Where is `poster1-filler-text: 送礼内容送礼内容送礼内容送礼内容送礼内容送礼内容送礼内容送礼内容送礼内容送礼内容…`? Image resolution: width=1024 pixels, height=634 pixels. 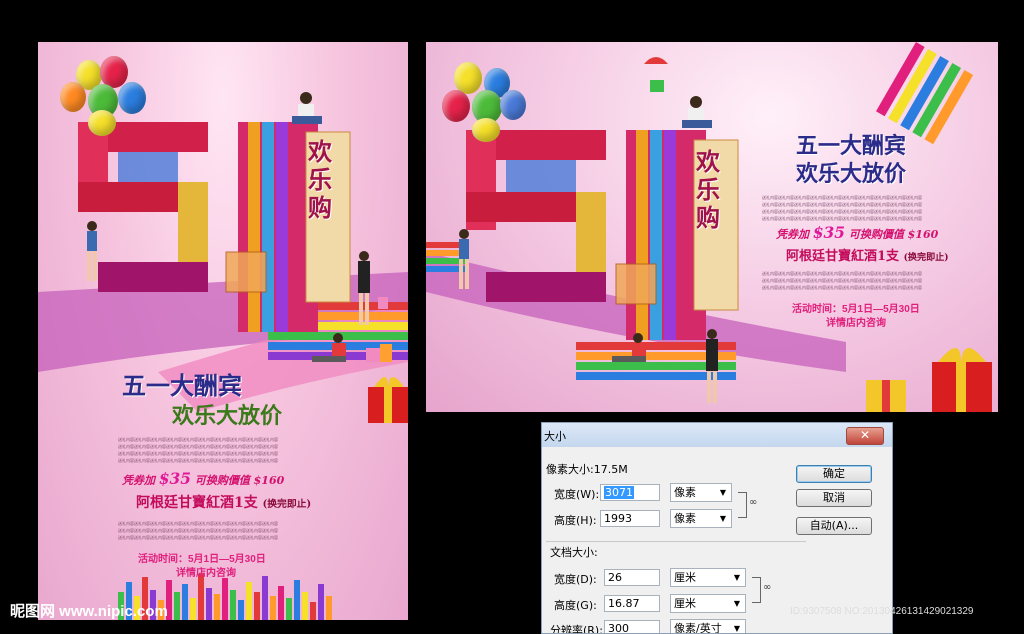 poster1-filler-text: 送礼内容送礼内容送礼内容送礼内容送礼内容送礼内容送礼内容送礼内容送礼内容送礼内容… is located at coordinates (223, 452).